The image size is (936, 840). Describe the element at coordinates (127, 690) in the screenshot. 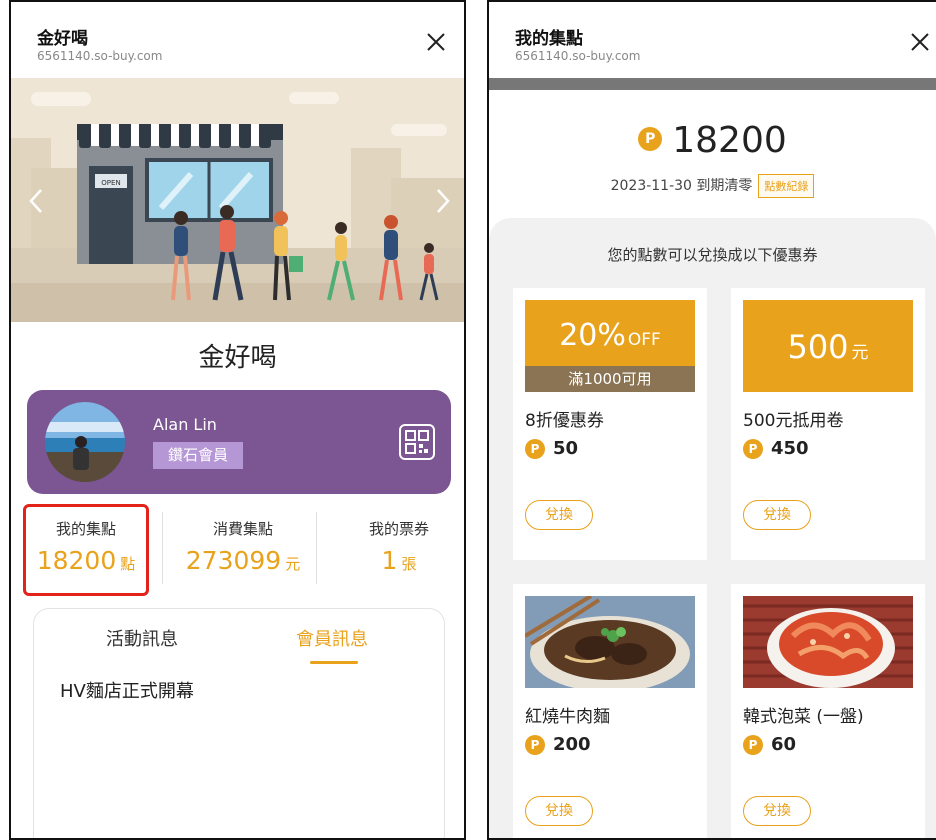

I see `news-item: HV麵店正式開幕` at that location.